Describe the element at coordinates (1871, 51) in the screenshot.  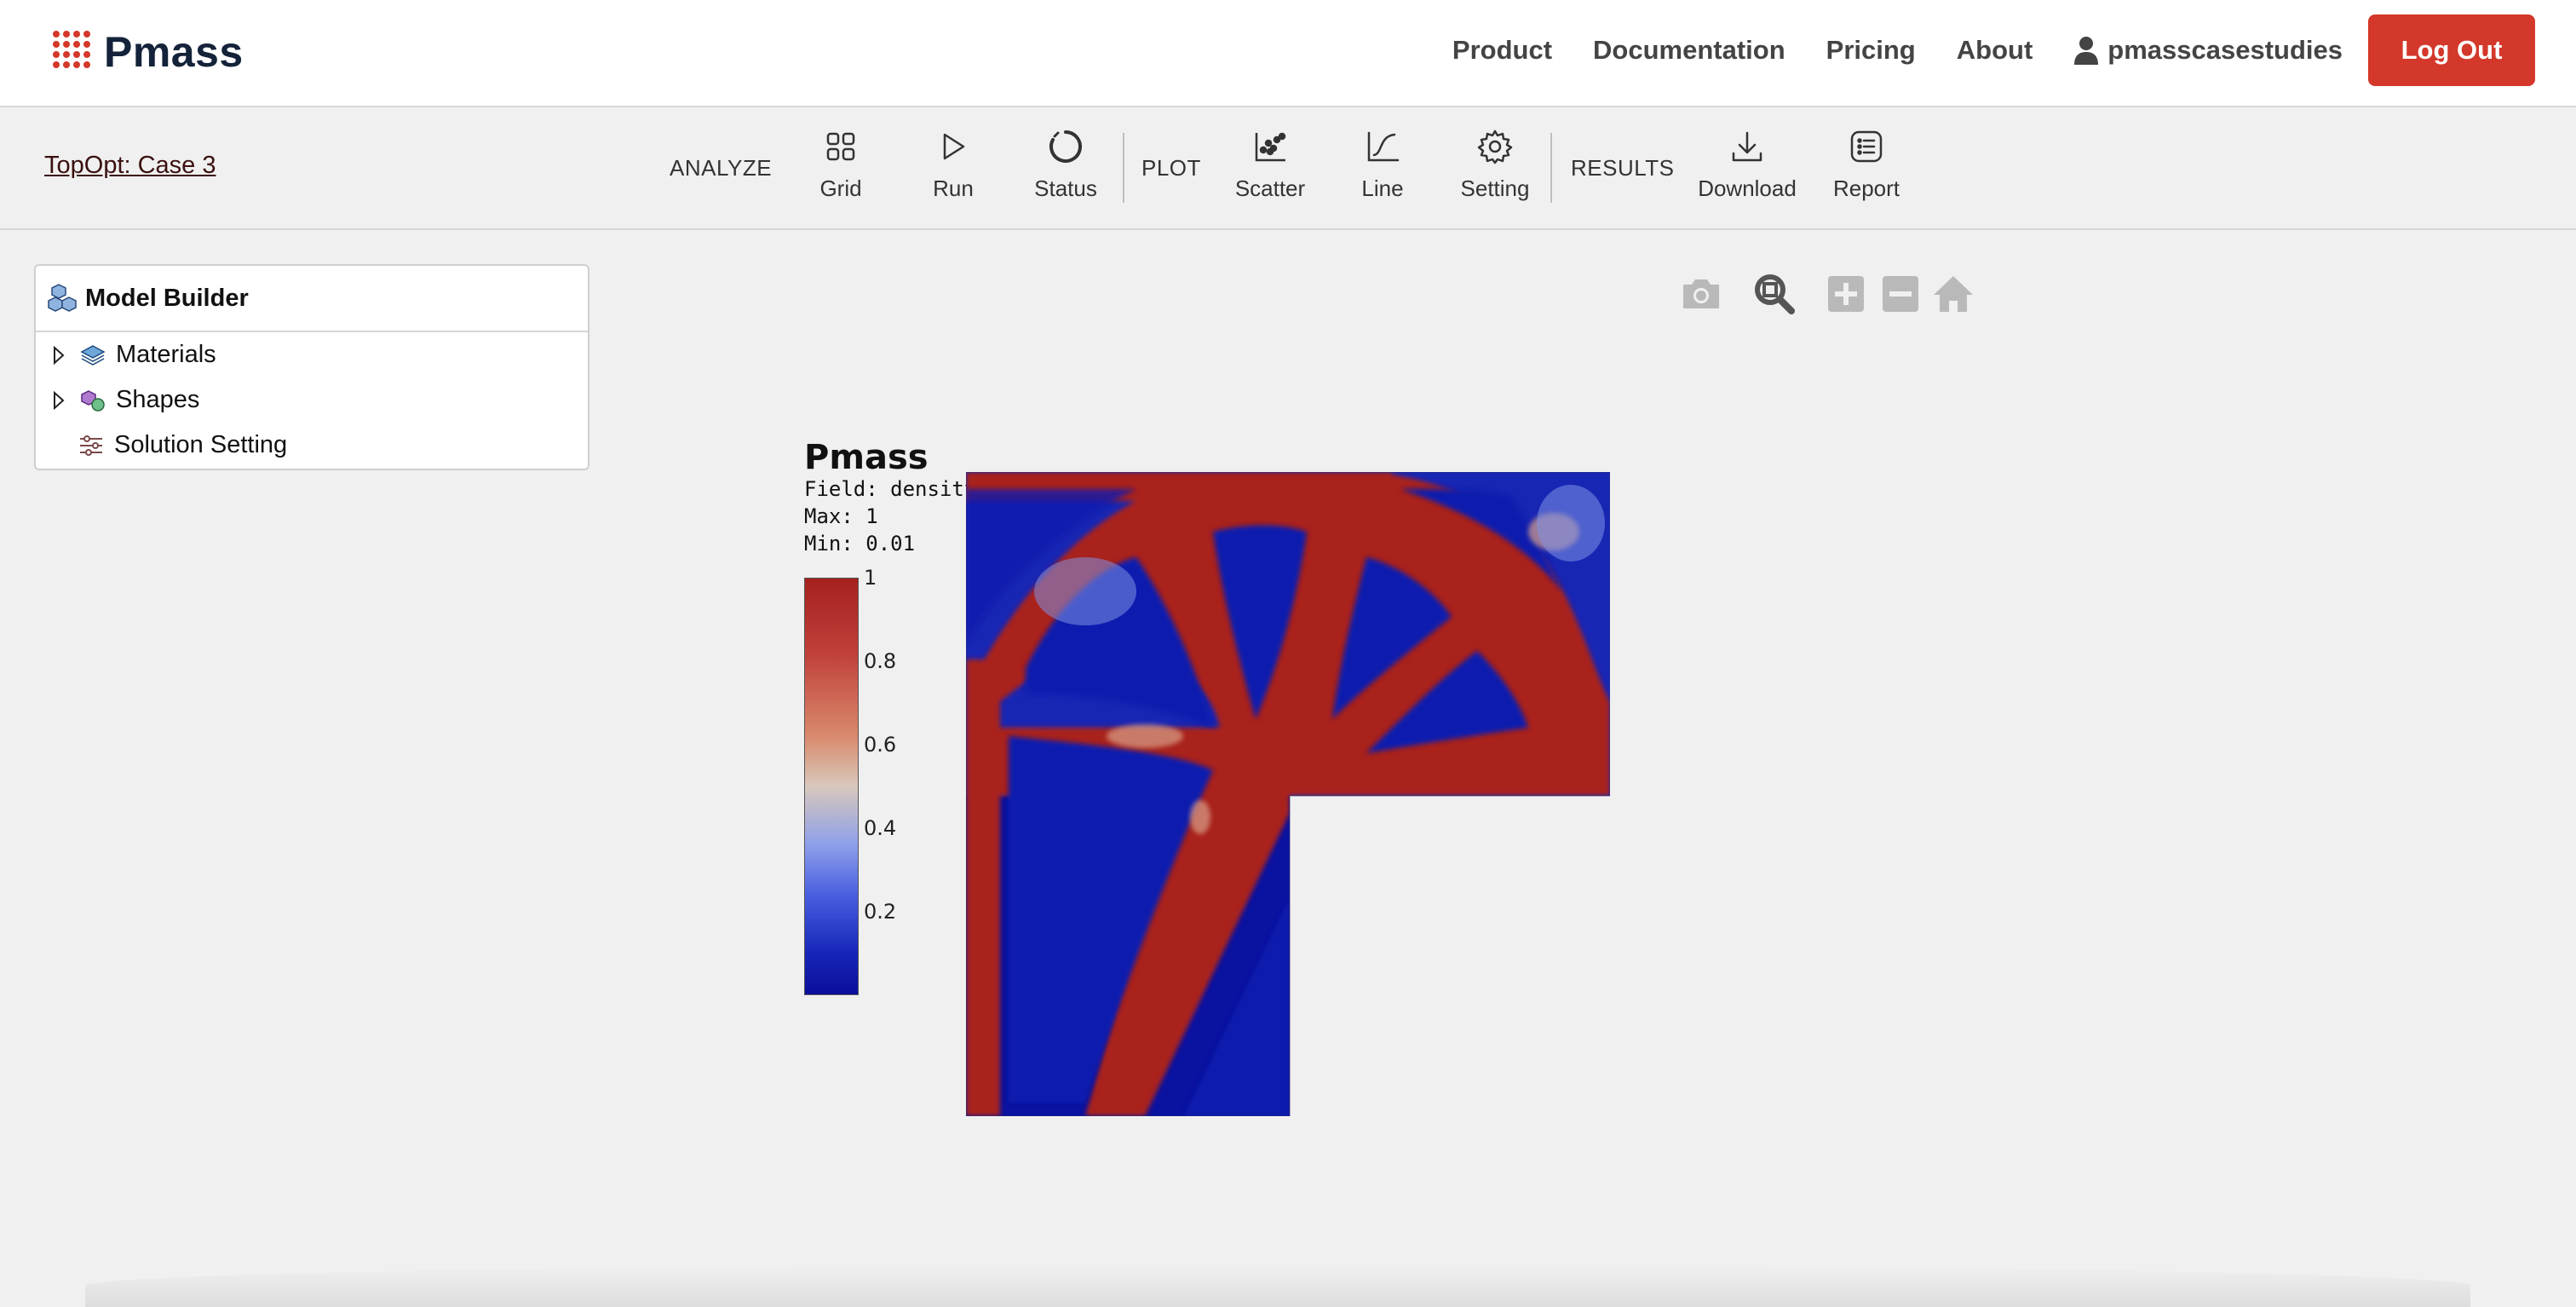
I see `nav-pricing: Pricing` at that location.